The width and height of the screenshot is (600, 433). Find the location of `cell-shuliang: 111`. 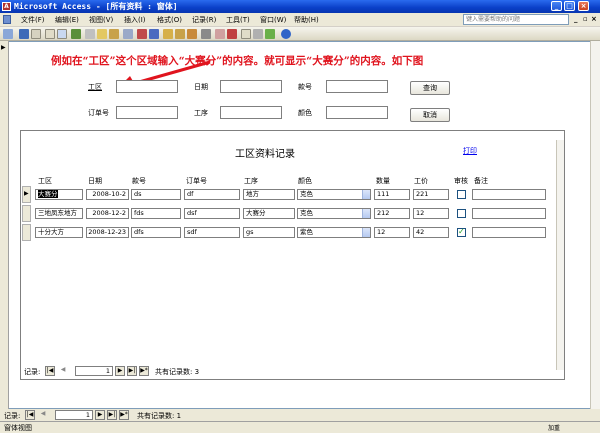

cell-shuliang: 111 is located at coordinates (392, 194).